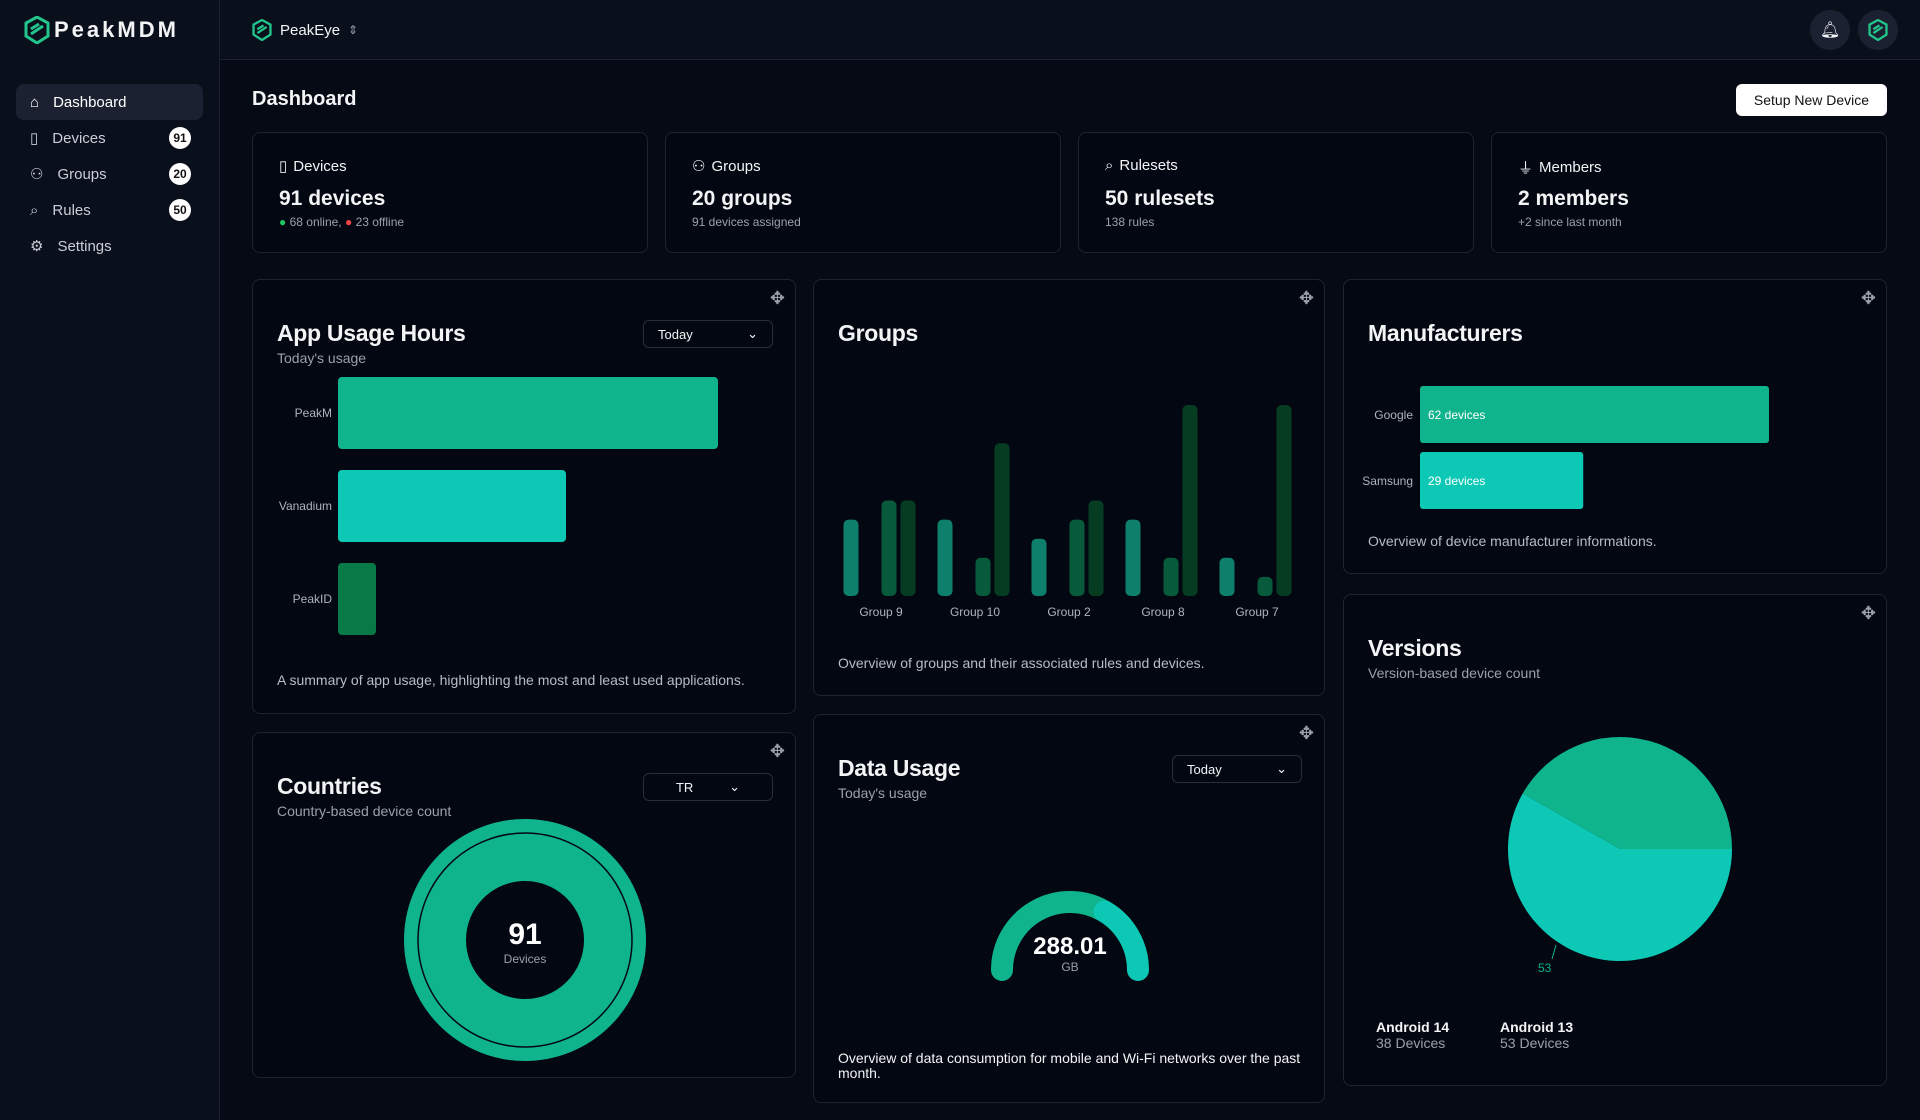 The height and width of the screenshot is (1120, 1920). What do you see at coordinates (1257, 612) in the screenshot?
I see `group-axis-label: Group 7` at bounding box center [1257, 612].